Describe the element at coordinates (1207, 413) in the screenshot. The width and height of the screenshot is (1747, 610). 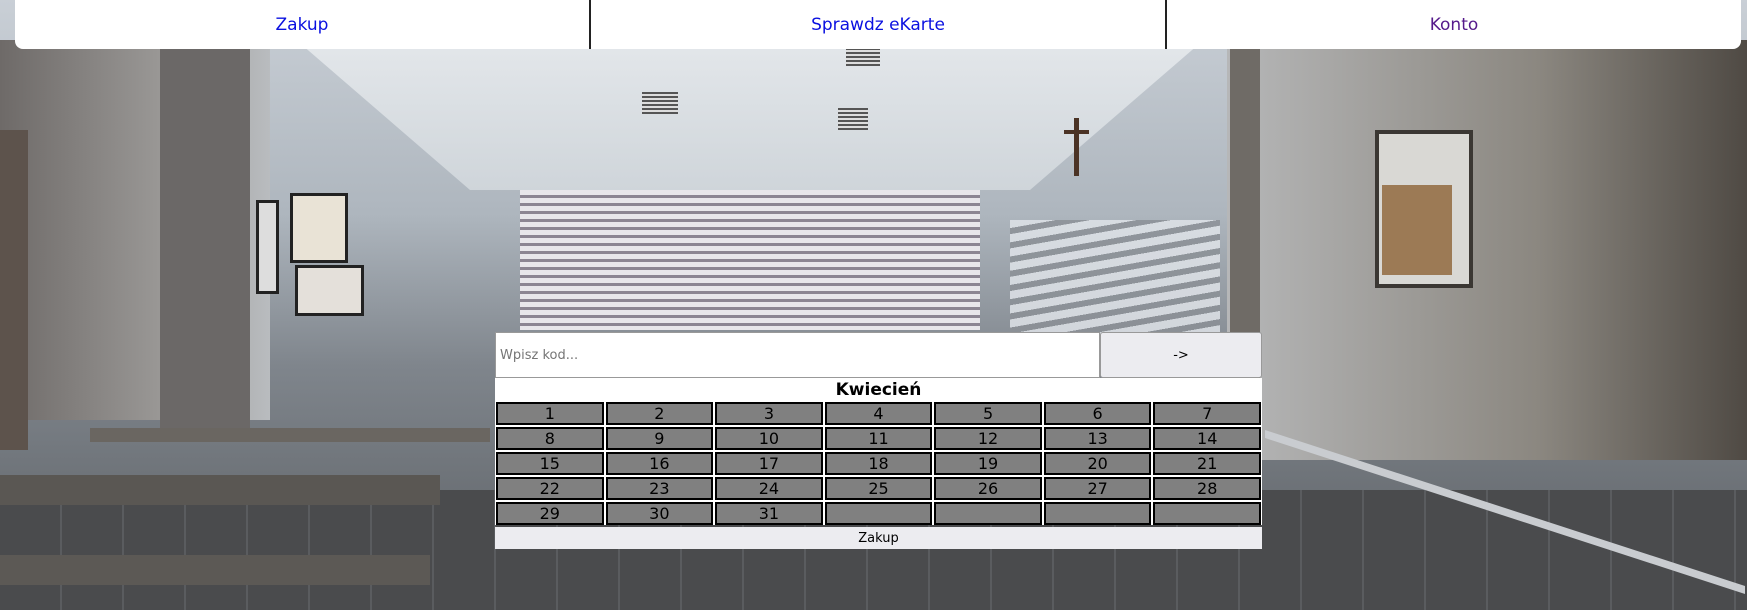
I see `calendar-day: 7` at that location.